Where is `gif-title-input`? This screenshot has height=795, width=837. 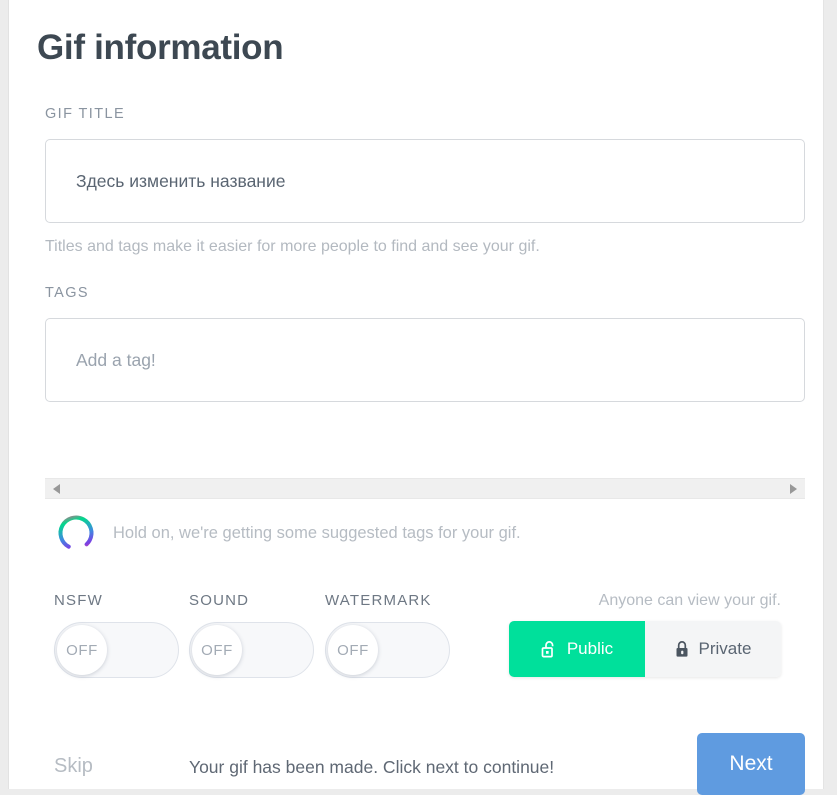 gif-title-input is located at coordinates (425, 181).